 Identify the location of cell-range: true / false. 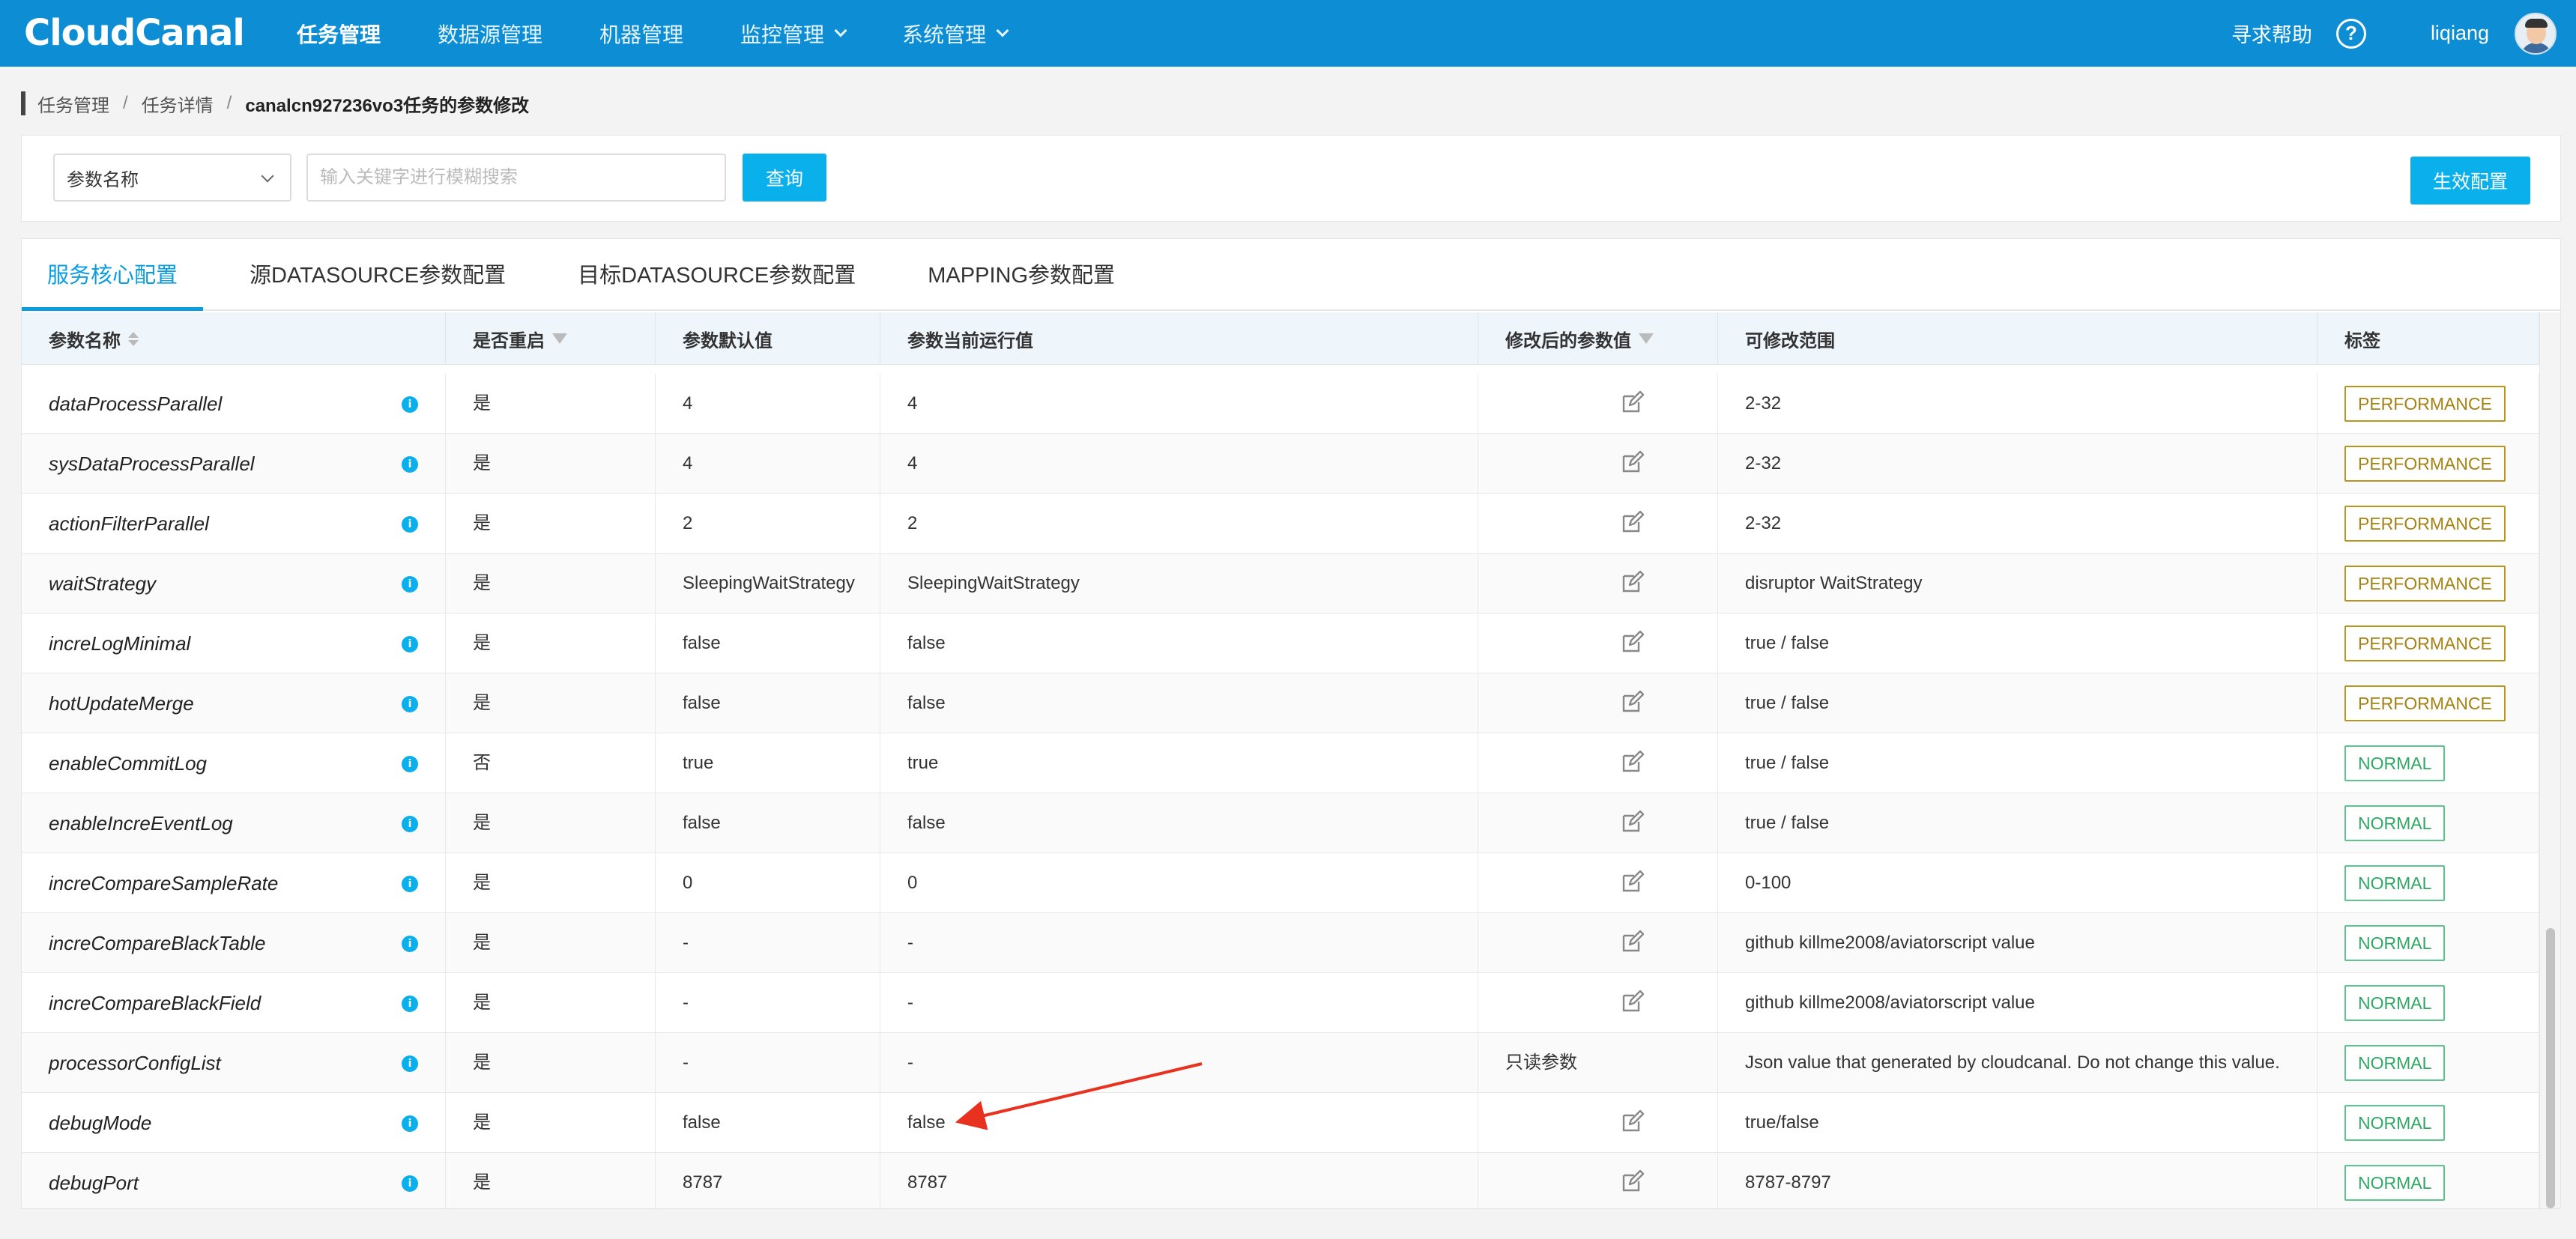
(2018, 643).